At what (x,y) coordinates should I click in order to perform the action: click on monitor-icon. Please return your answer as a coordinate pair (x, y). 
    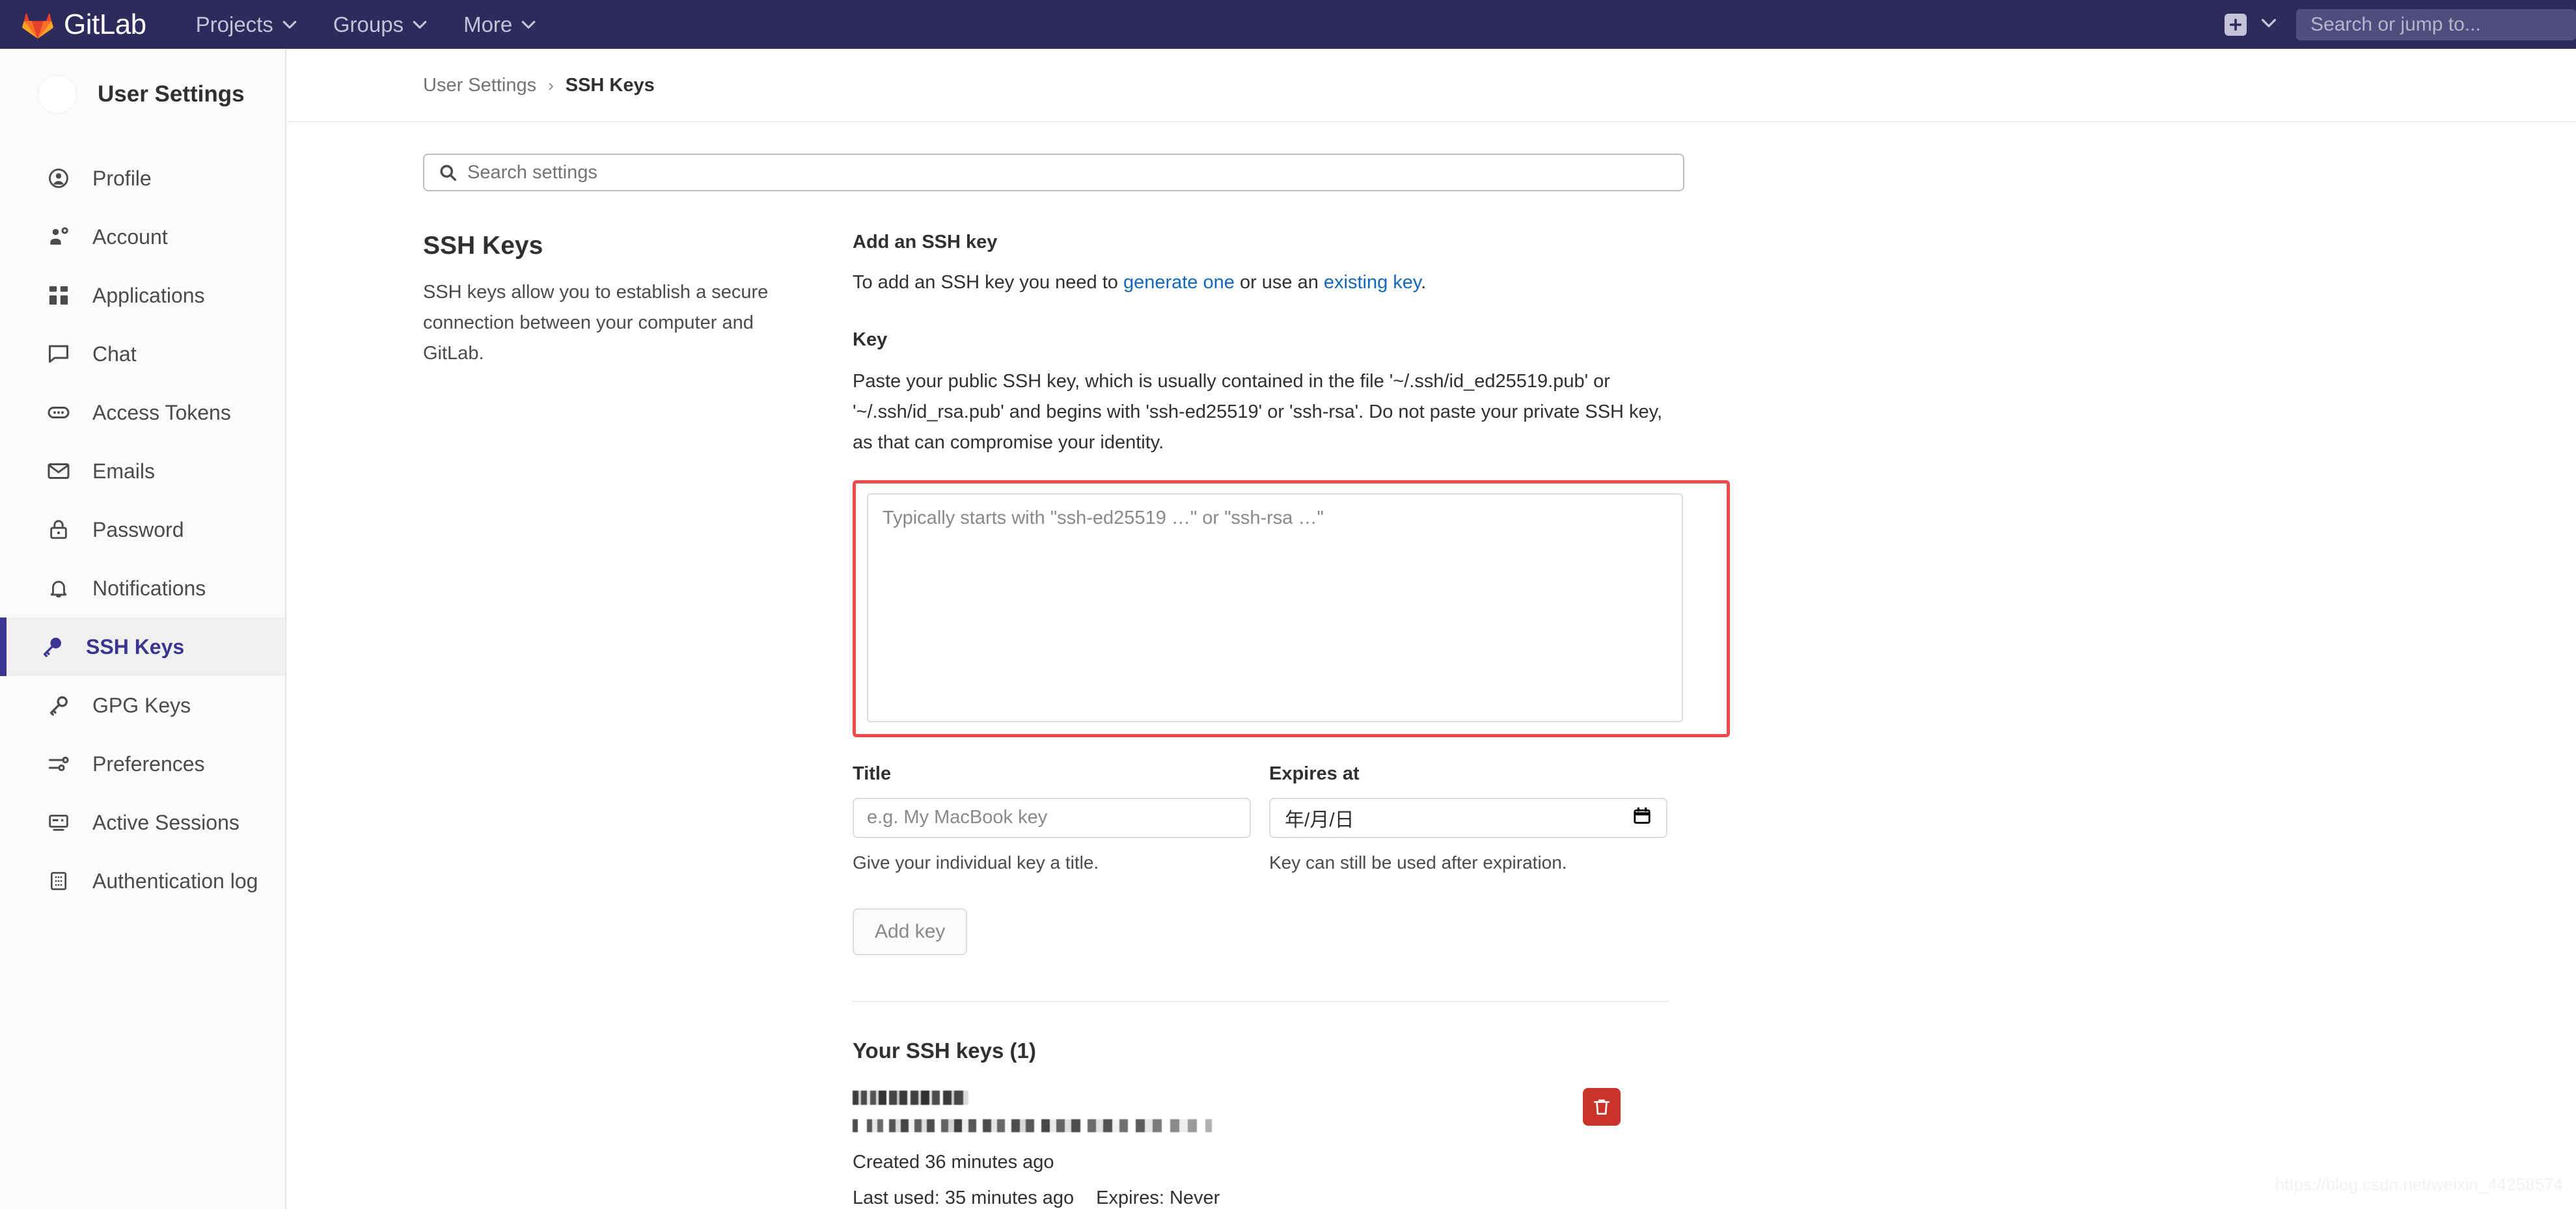
    Looking at the image, I should click on (59, 822).